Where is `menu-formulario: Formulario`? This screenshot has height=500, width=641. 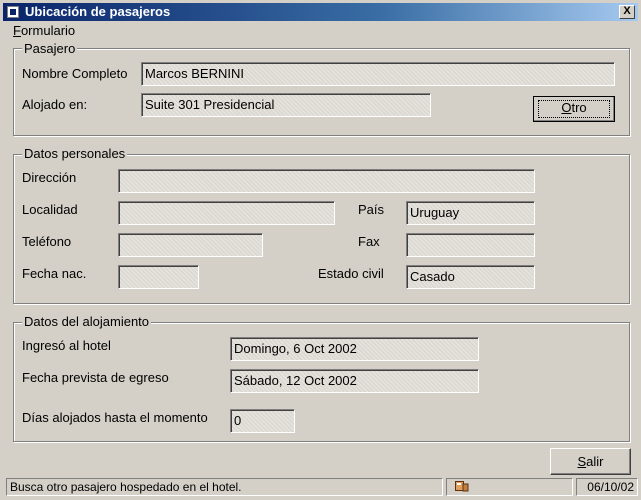 menu-formulario: Formulario is located at coordinates (44, 30).